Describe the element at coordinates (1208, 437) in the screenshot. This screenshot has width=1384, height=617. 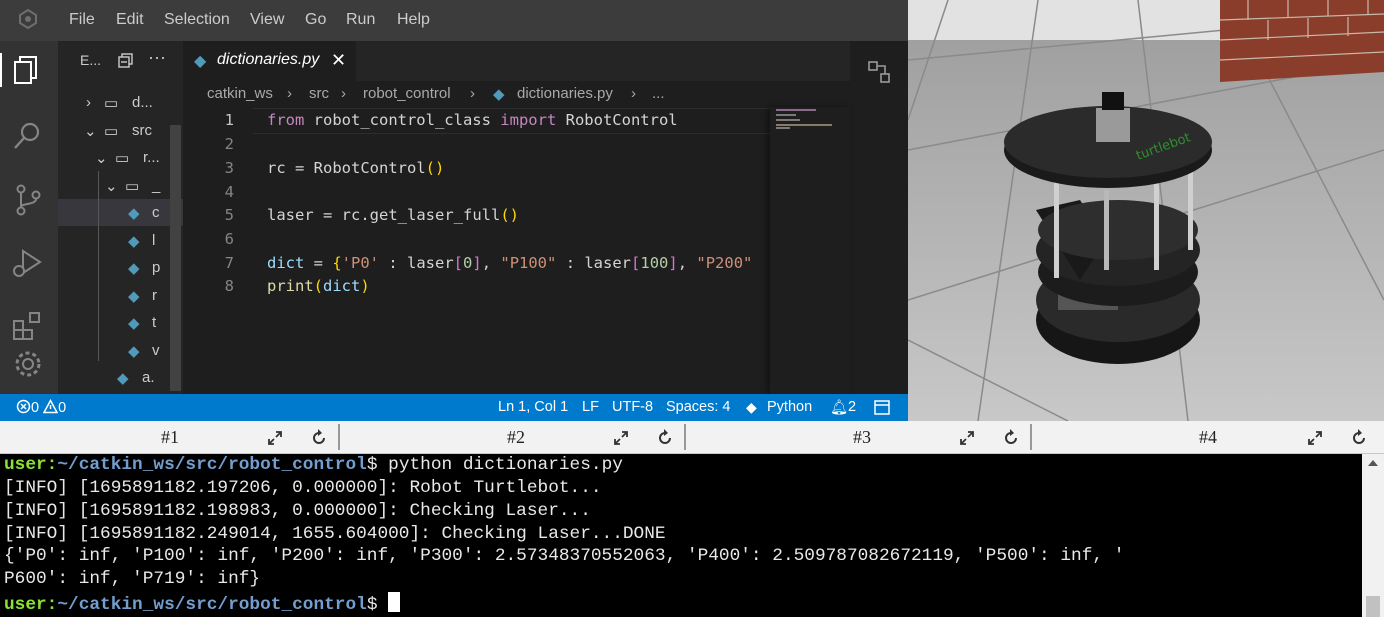
I see `terminal-tab-4: #4` at that location.